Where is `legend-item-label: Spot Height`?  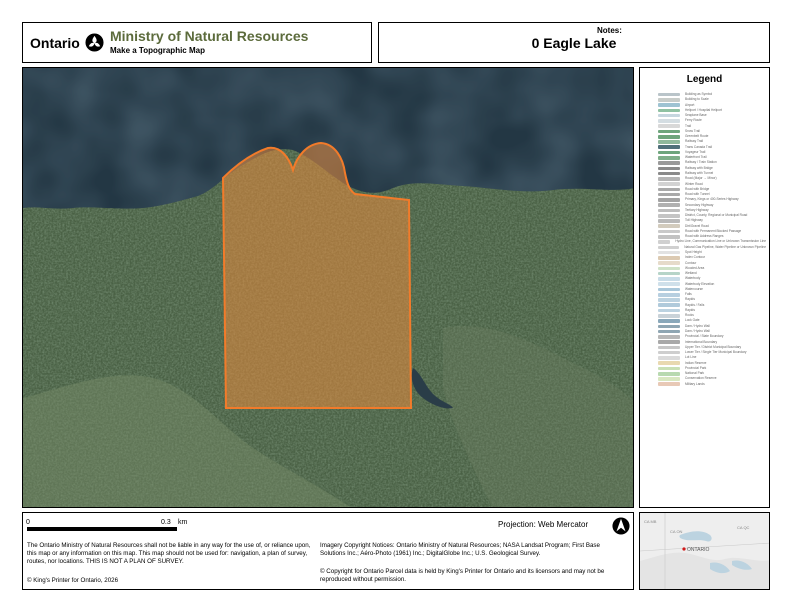 legend-item-label: Spot Height is located at coordinates (693, 252).